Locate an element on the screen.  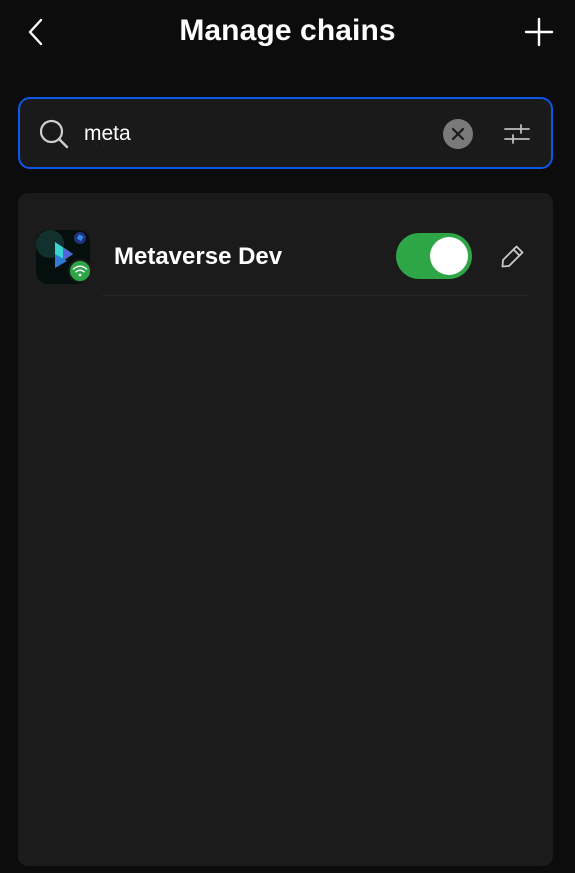
toggle-knob is located at coordinates (449, 256).